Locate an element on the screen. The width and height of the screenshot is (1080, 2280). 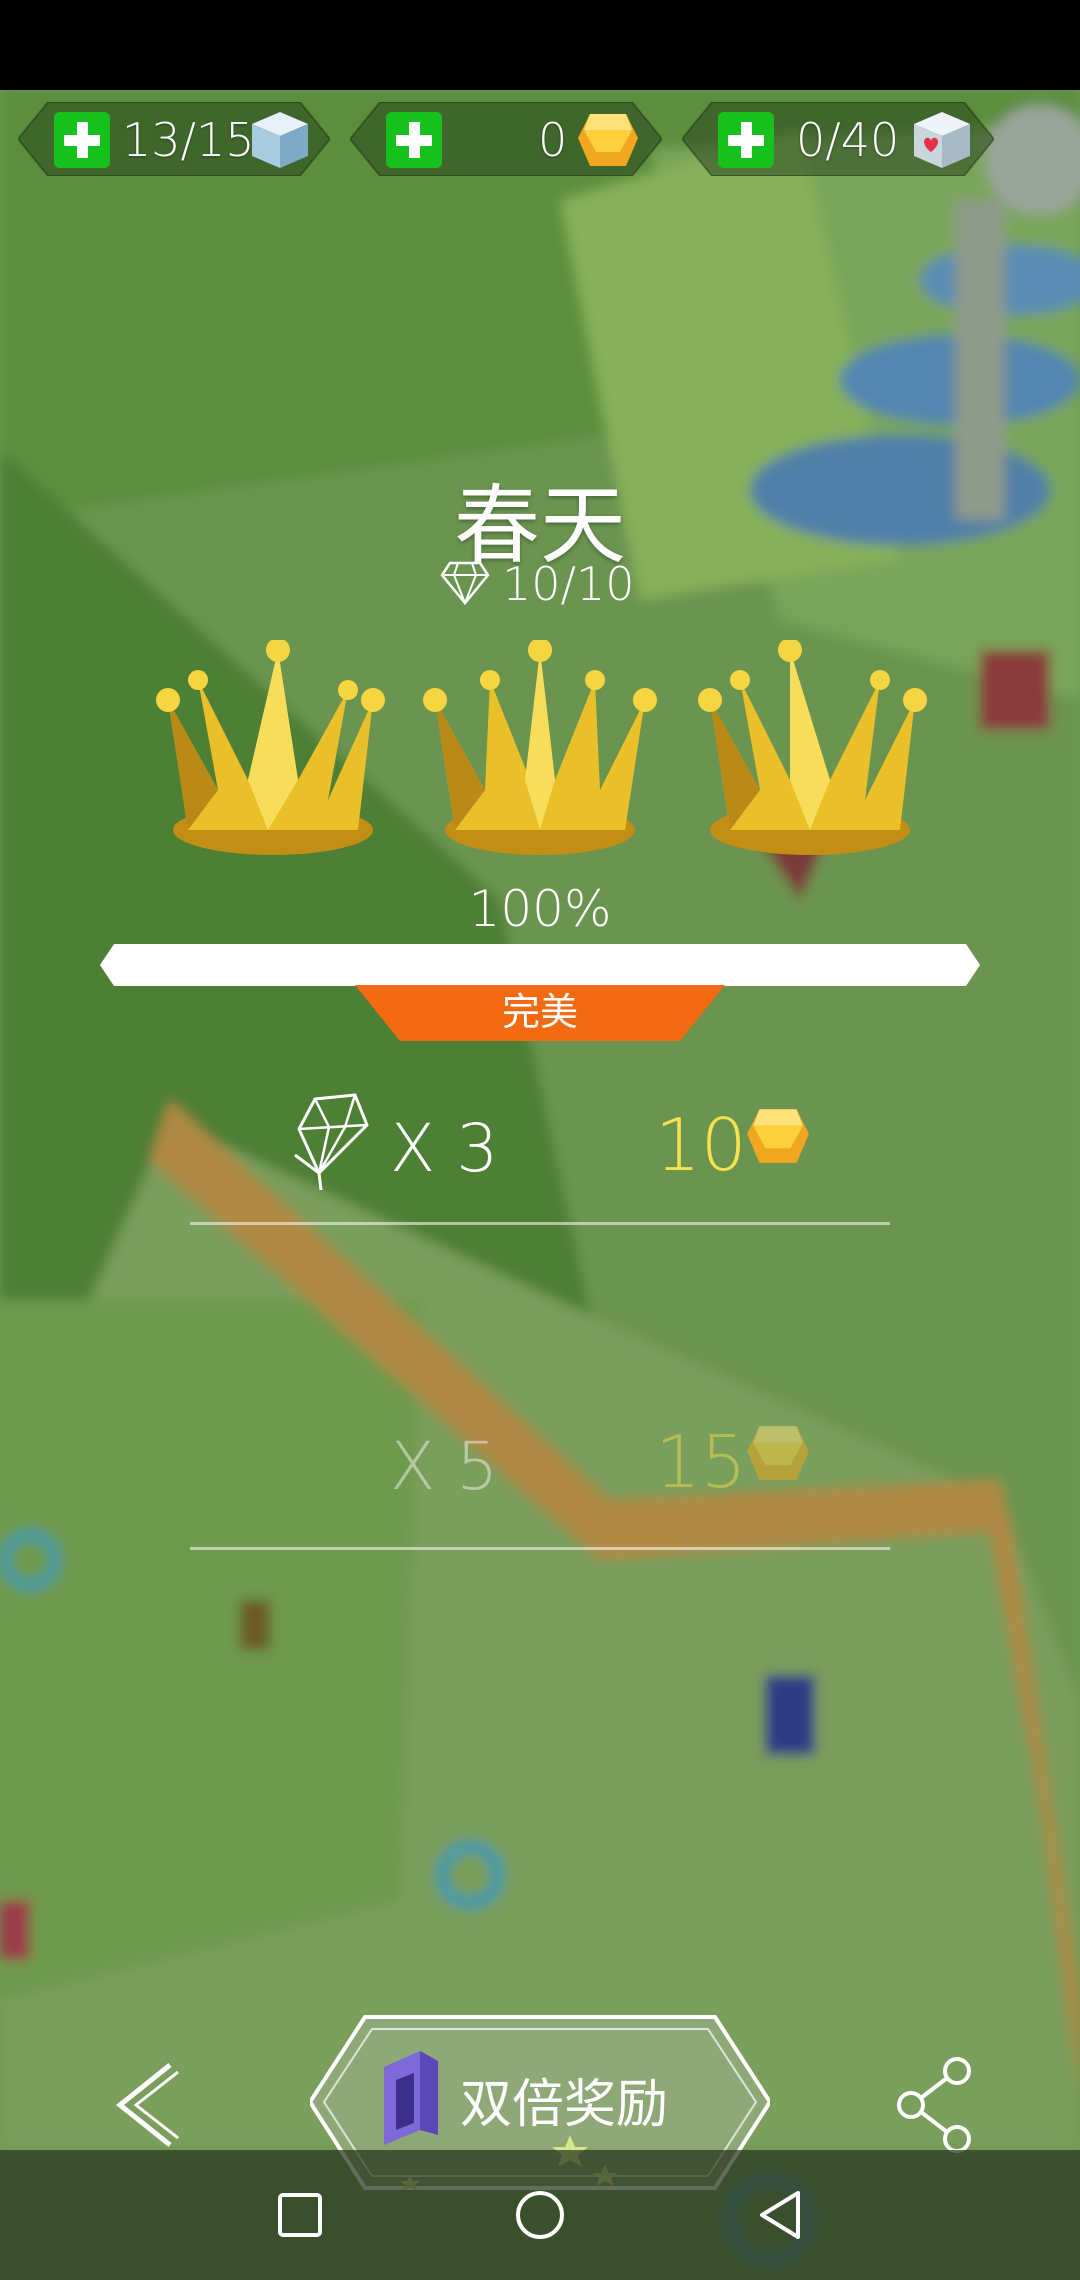
reward-row-x3: X 3 10 is located at coordinates (540, 1145).